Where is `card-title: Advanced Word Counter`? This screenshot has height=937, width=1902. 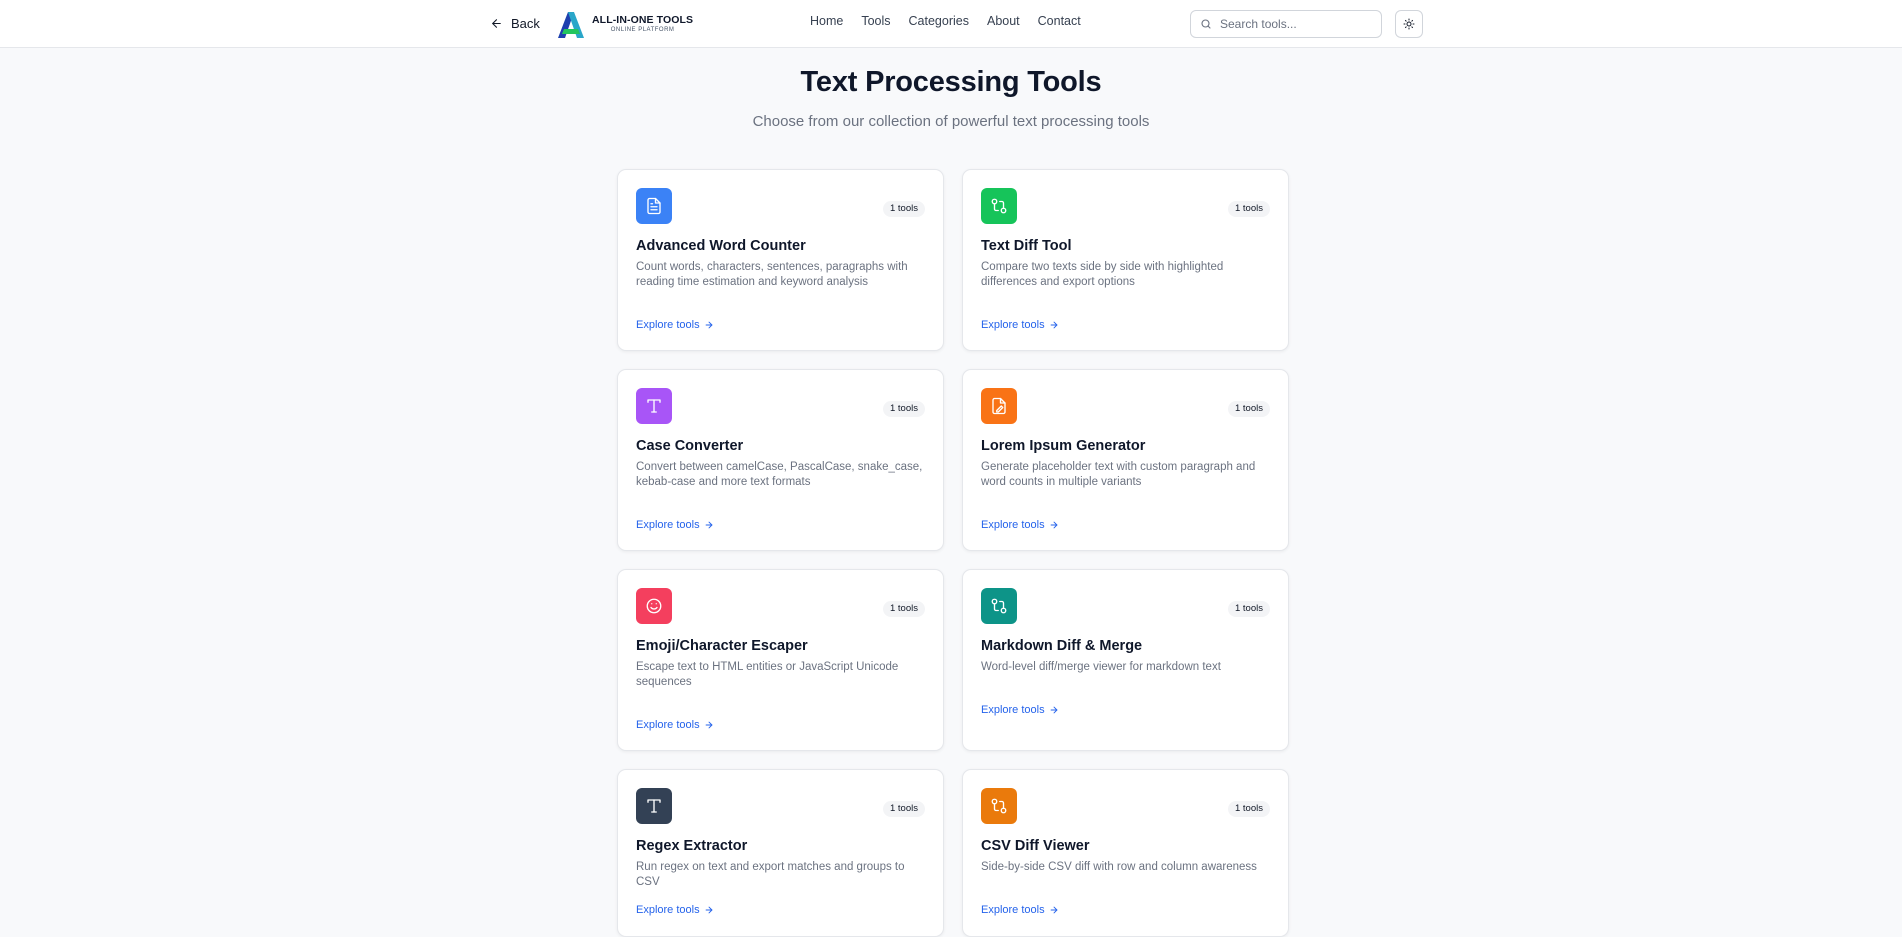
card-title: Advanced Word Counter is located at coordinates (721, 246).